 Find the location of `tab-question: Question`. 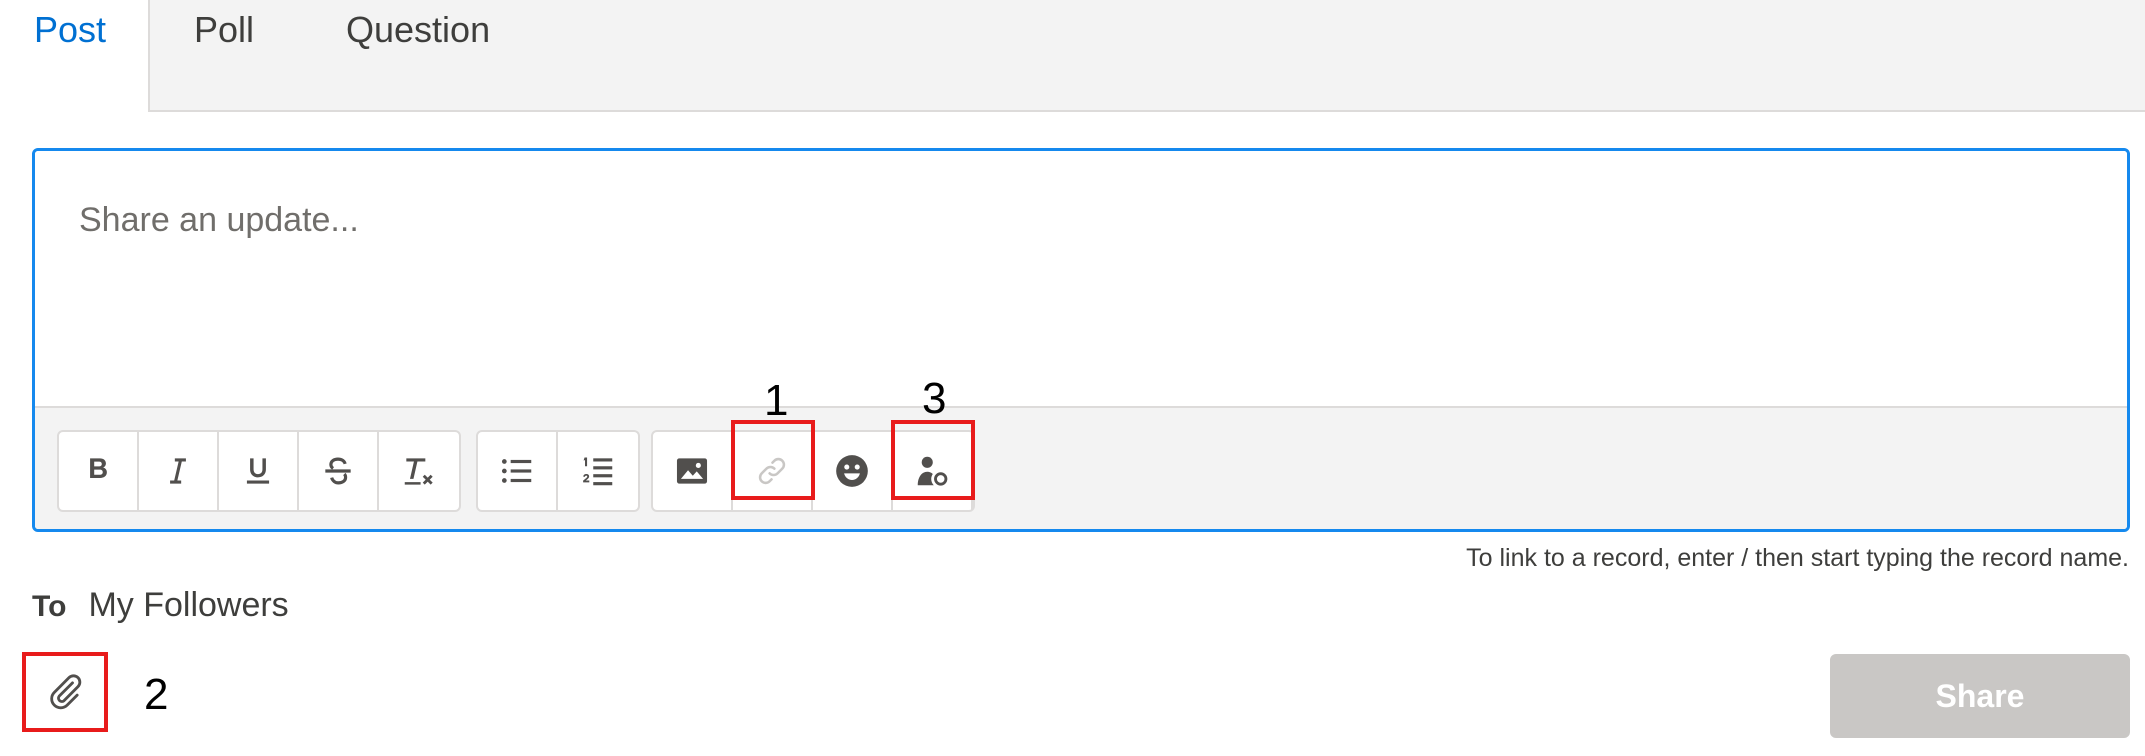

tab-question: Question is located at coordinates (418, 43).